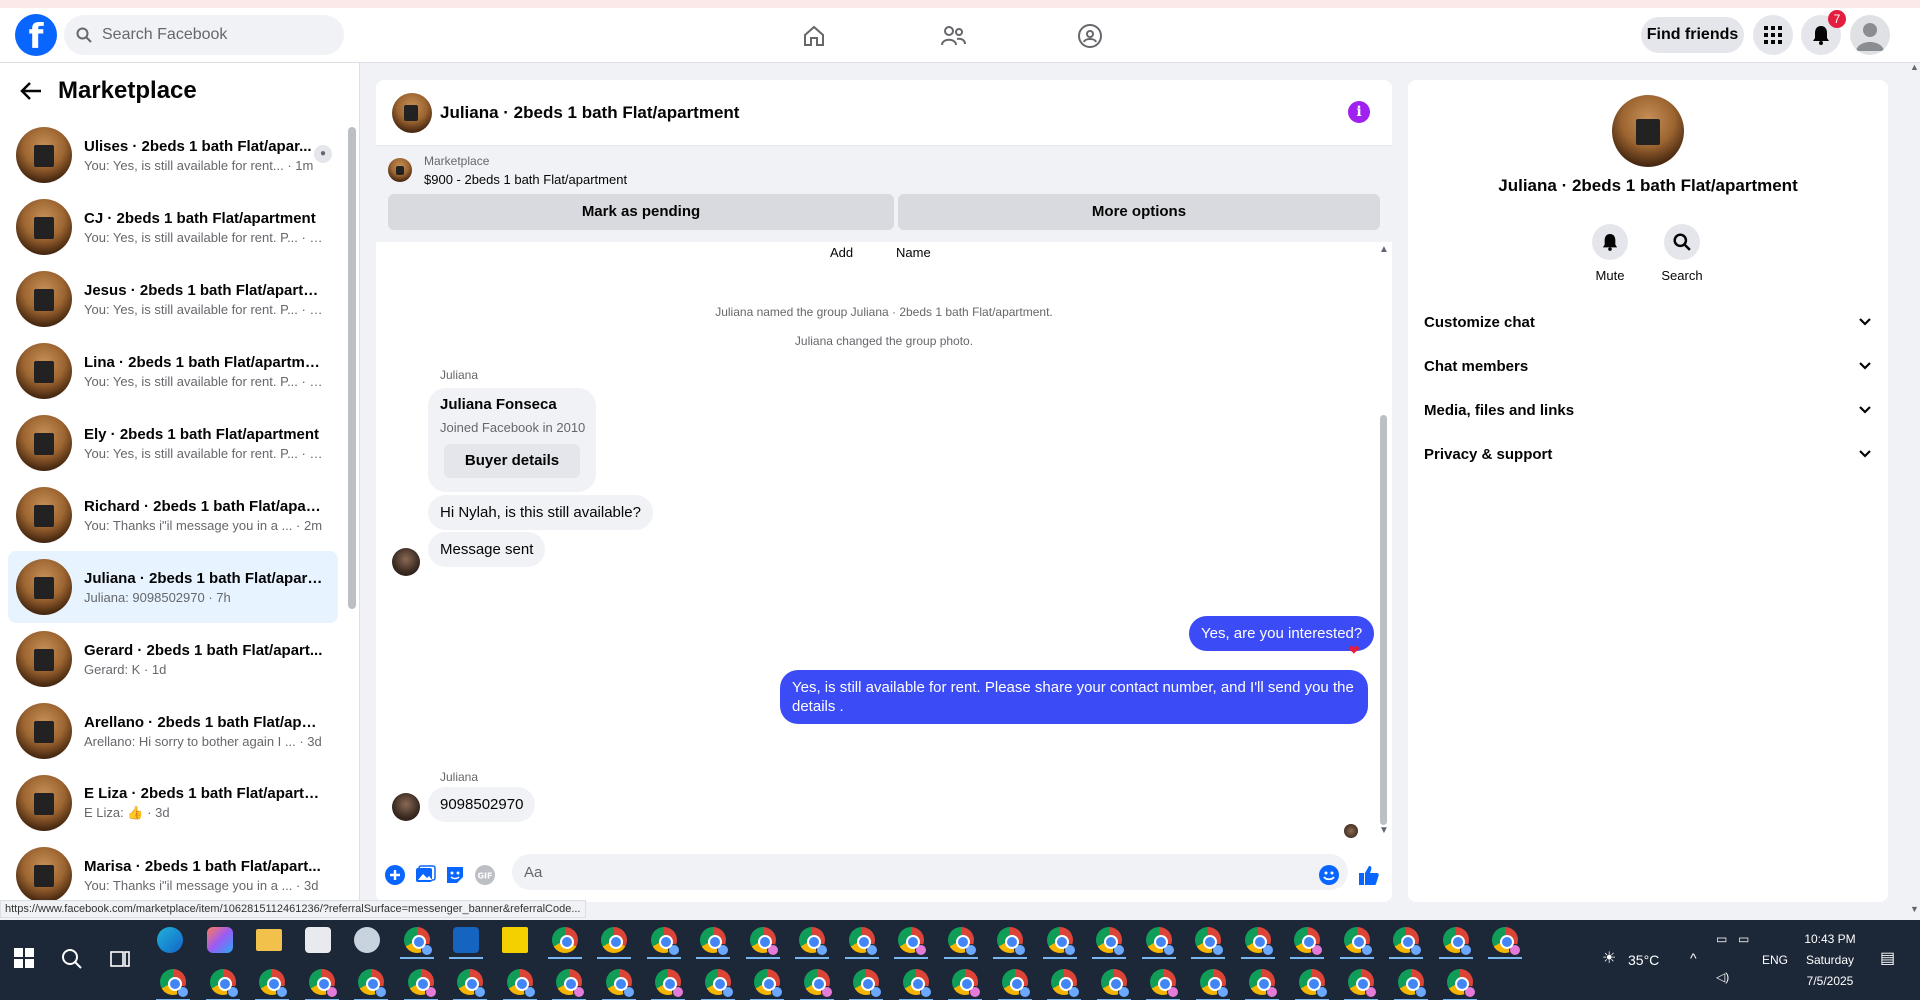 This screenshot has width=1920, height=1000. Describe the element at coordinates (121, 960) in the screenshot. I see `task-view-icon` at that location.